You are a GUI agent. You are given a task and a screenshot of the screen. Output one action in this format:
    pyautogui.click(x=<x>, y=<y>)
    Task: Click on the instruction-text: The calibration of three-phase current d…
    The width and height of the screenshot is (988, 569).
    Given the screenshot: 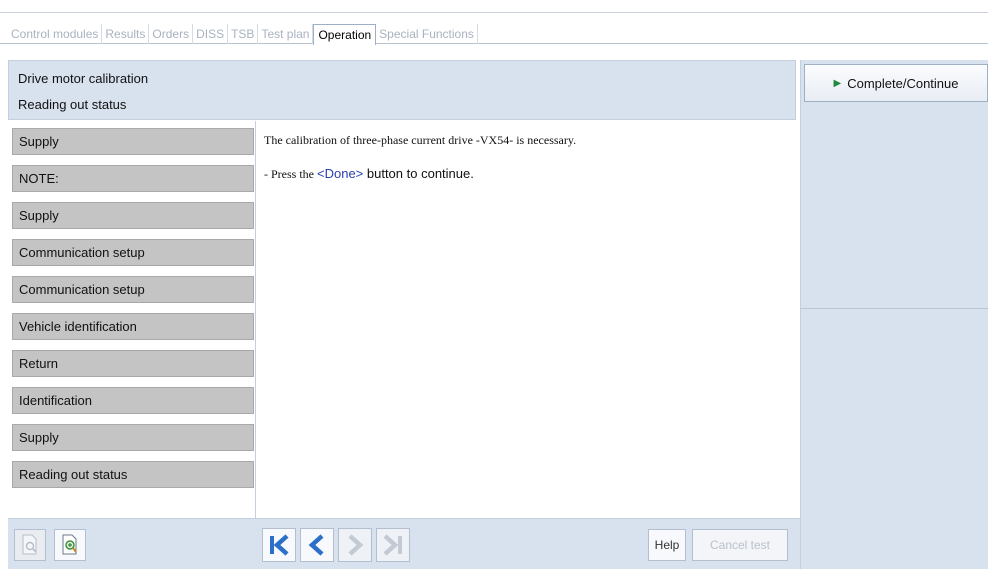 What is the action you would take?
    pyautogui.click(x=420, y=140)
    